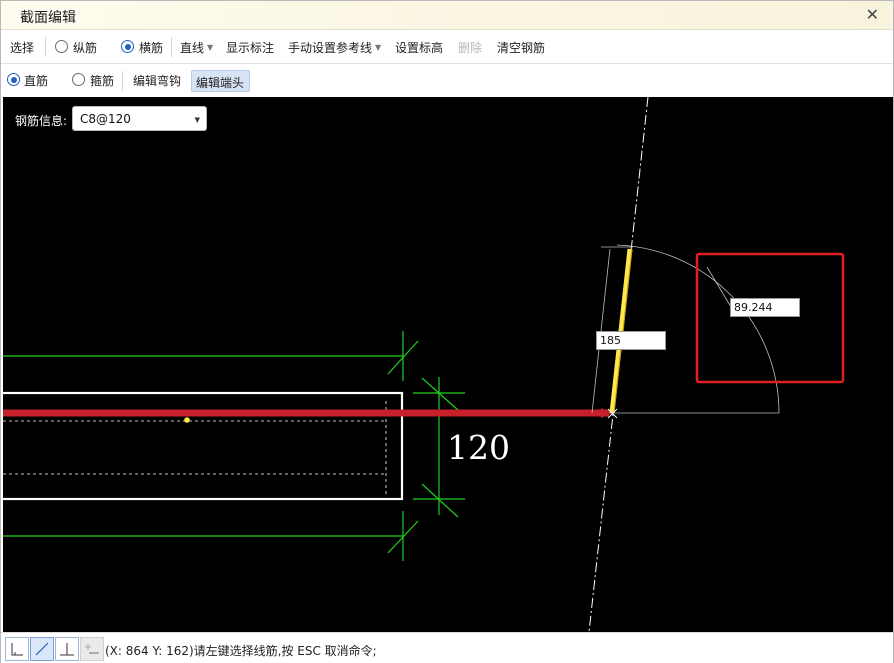 This screenshot has height=663, width=894. What do you see at coordinates (521, 47) in the screenshot?
I see `clear-rebar-button: 清空钢筋` at bounding box center [521, 47].